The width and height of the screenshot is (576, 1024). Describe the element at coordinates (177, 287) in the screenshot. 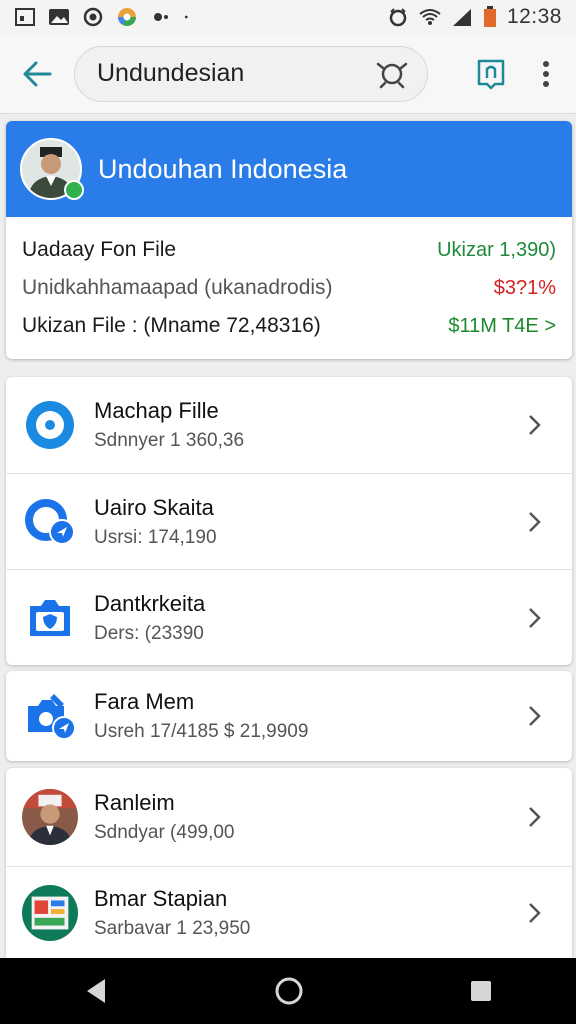

I see `info-label: Unidkahhamaapad (ukanadrodis)` at that location.